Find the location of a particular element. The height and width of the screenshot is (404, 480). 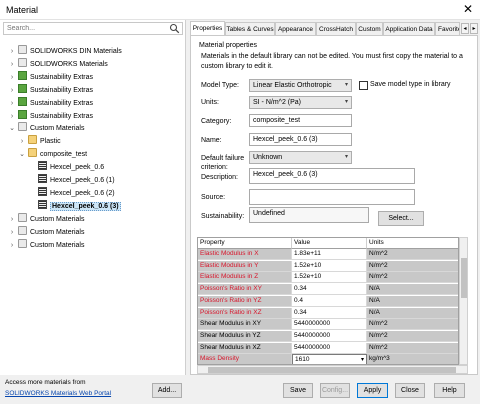

column-header-property: Property is located at coordinates (245, 243).